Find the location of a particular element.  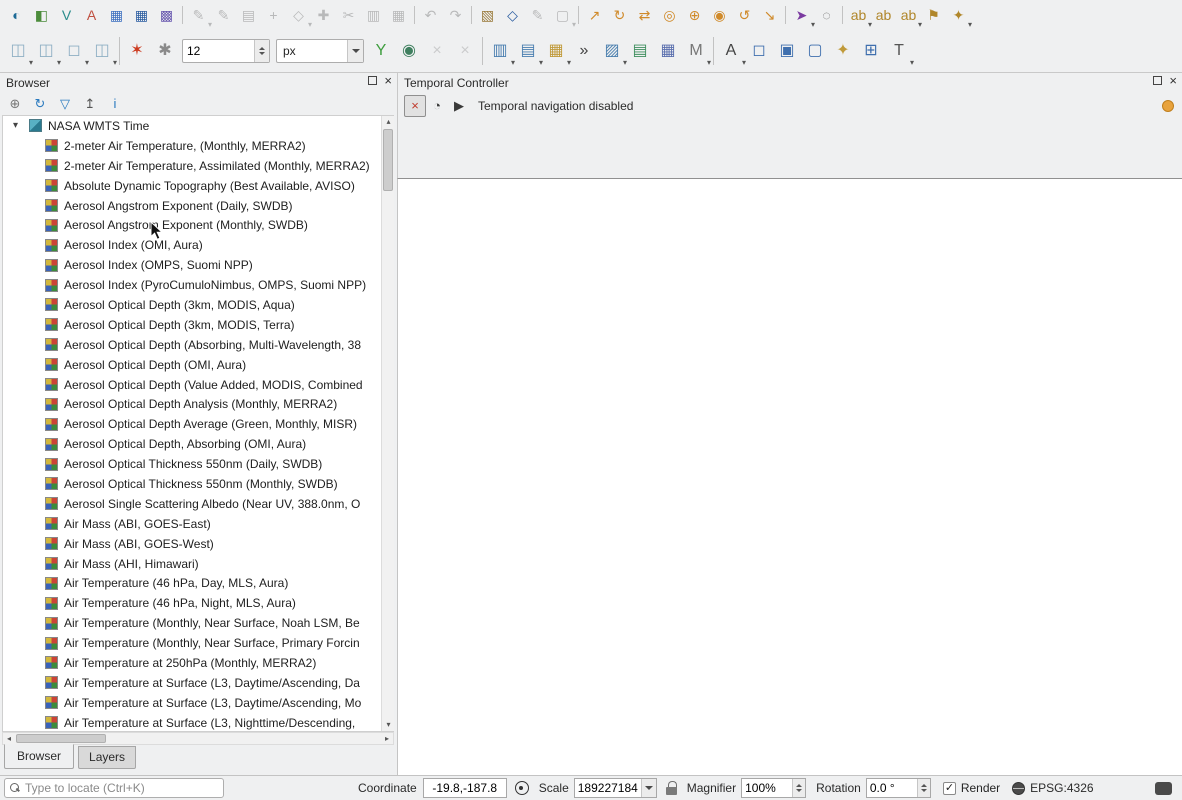

pointer-menu-icon: ➤ is located at coordinates (802, 16).